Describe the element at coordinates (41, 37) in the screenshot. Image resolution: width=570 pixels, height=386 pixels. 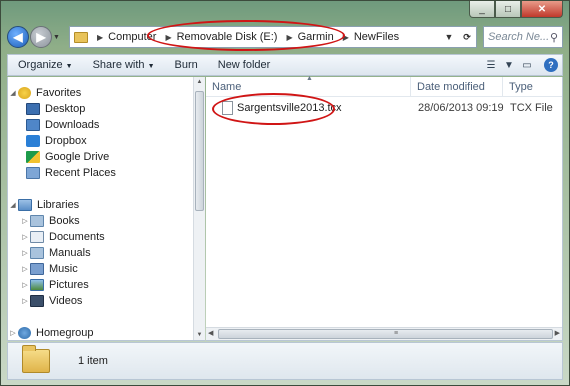
I see `forward-button: ▶` at that location.